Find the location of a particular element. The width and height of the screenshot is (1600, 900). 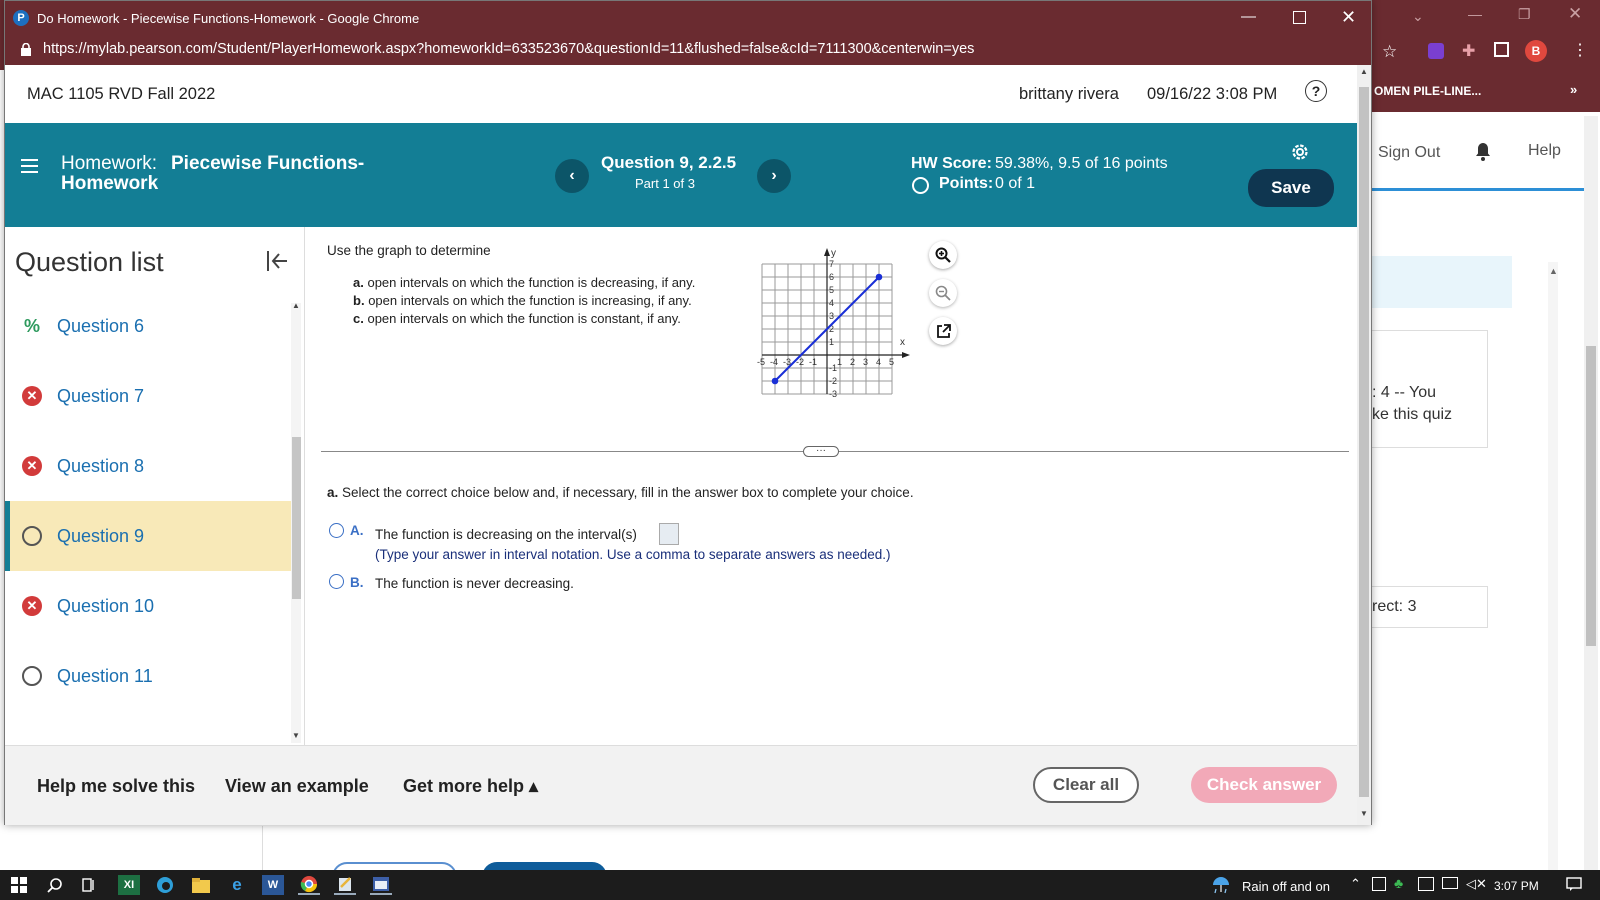

view-example-button: View an example is located at coordinates (297, 786).